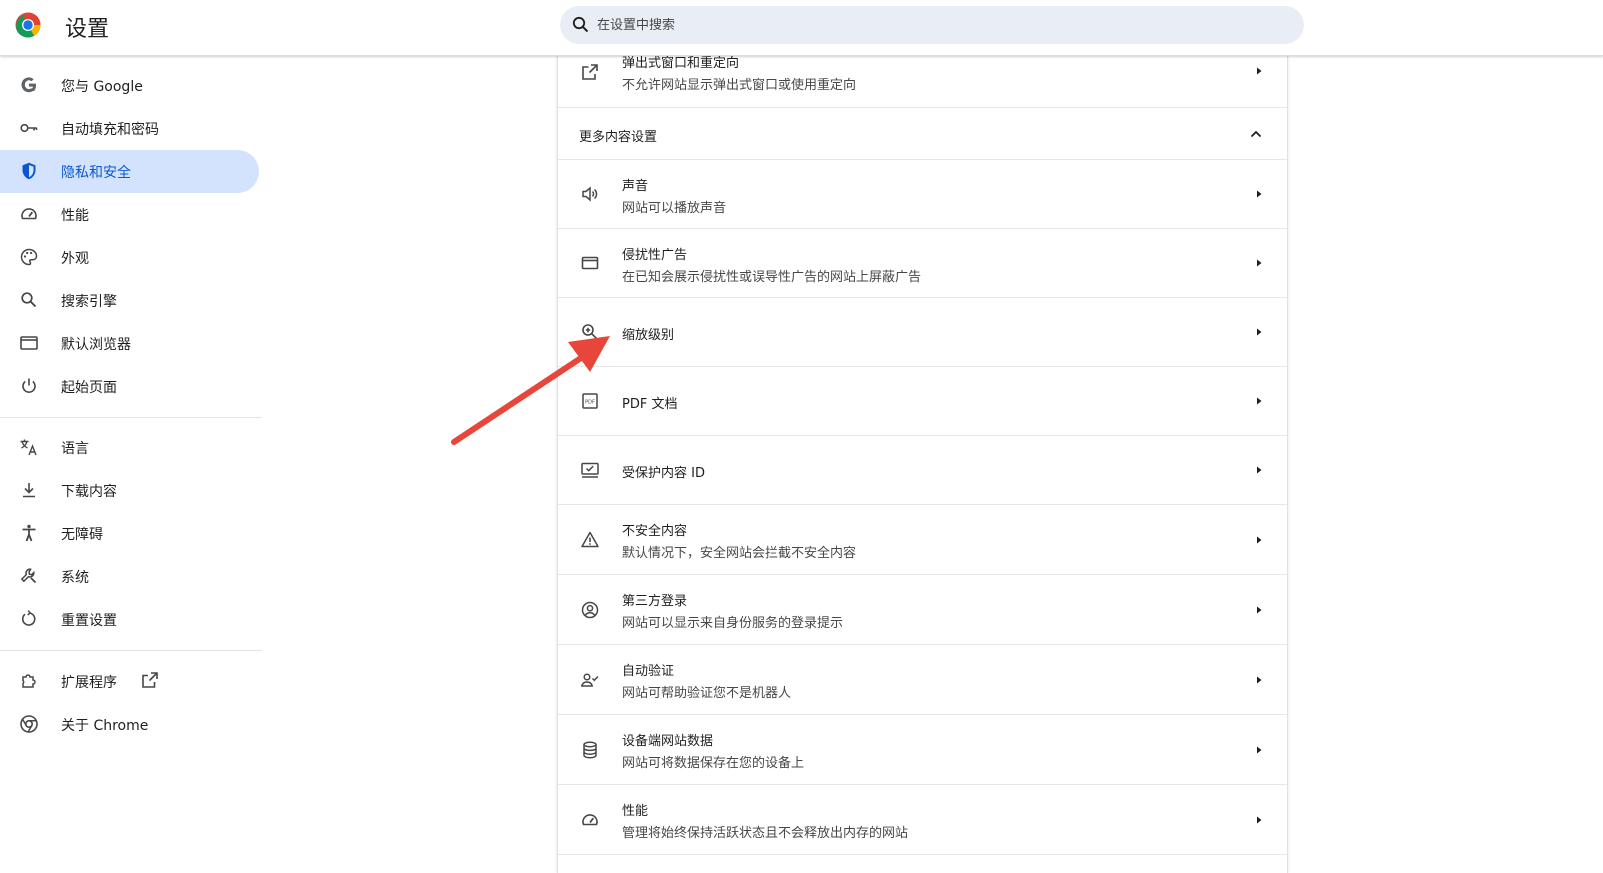  I want to click on row-title: 自动验证, so click(648, 671).